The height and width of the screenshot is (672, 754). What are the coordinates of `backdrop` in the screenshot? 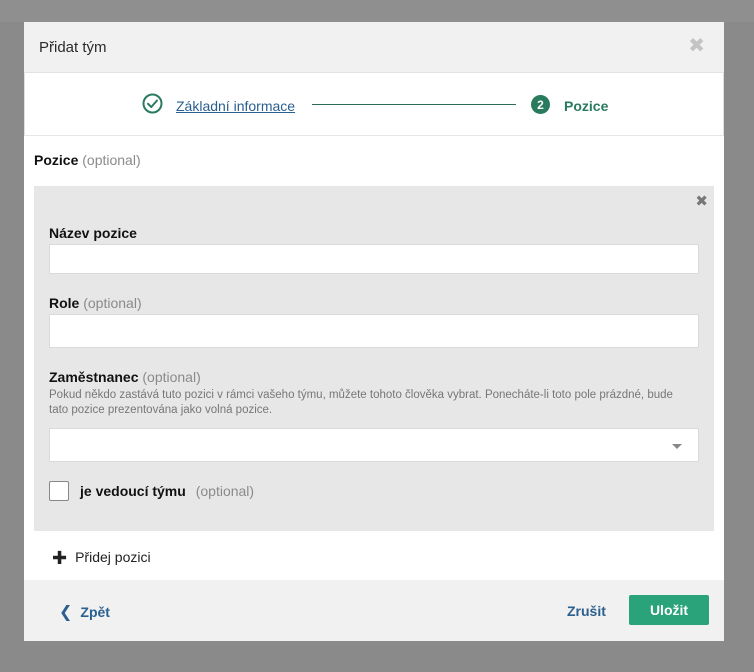 It's located at (377, 11).